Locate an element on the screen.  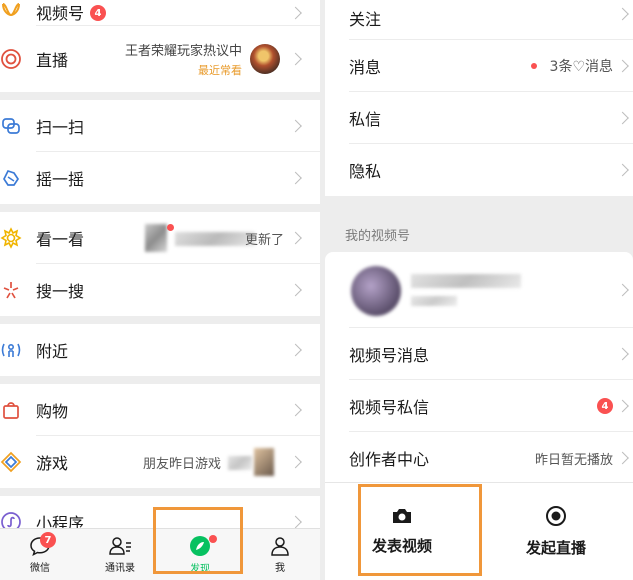
tab-me: 我 is located at coordinates (280, 554).